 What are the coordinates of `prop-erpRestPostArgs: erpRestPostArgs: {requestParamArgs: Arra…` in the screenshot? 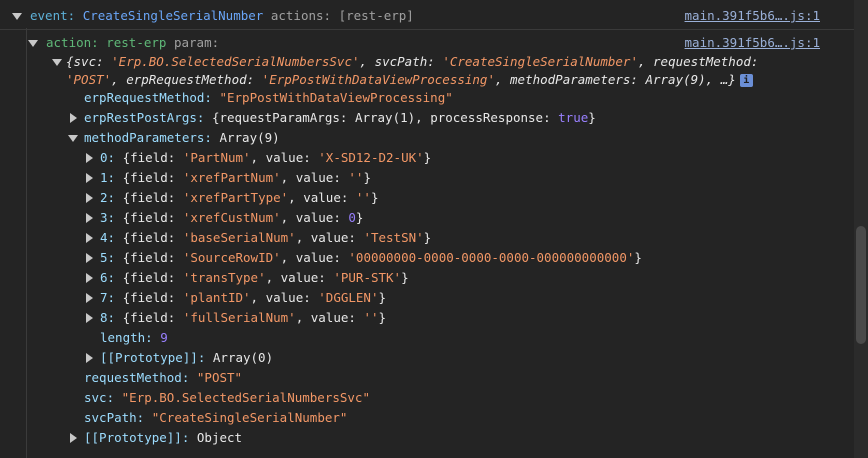 It's located at (434, 118).